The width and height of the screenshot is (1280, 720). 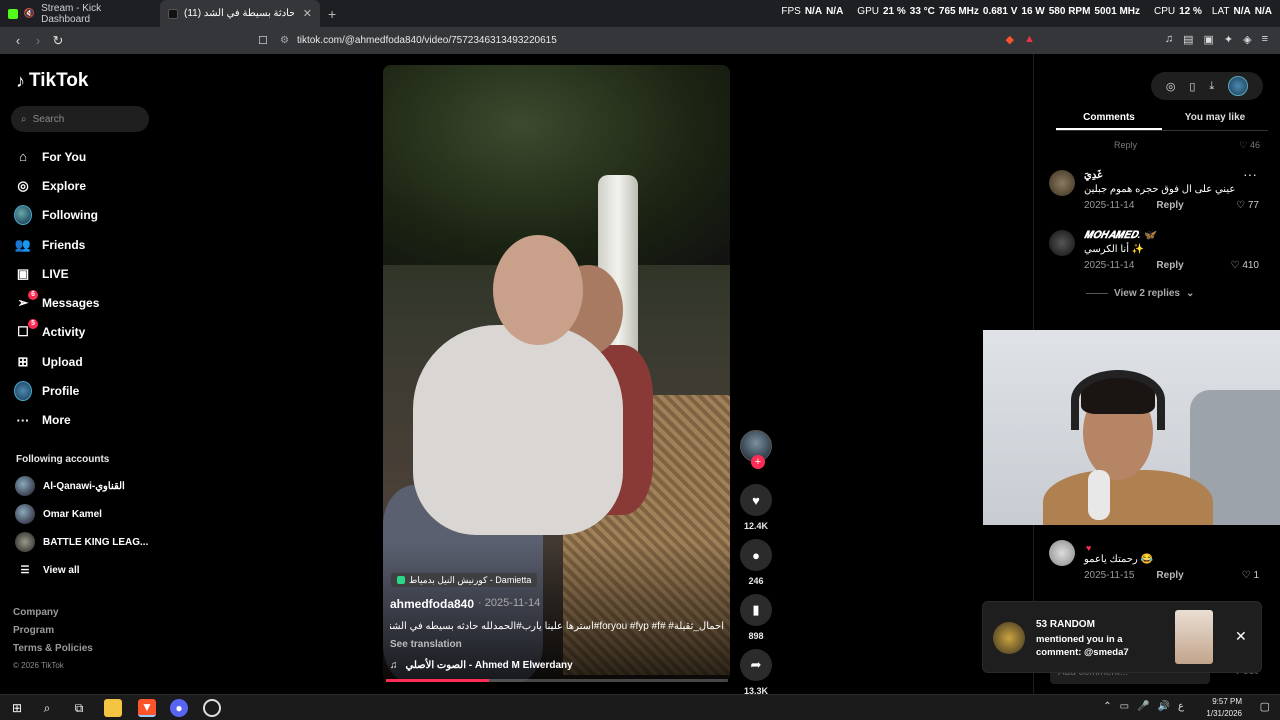 I want to click on comment-like: ♡ 410, so click(x=1245, y=265).